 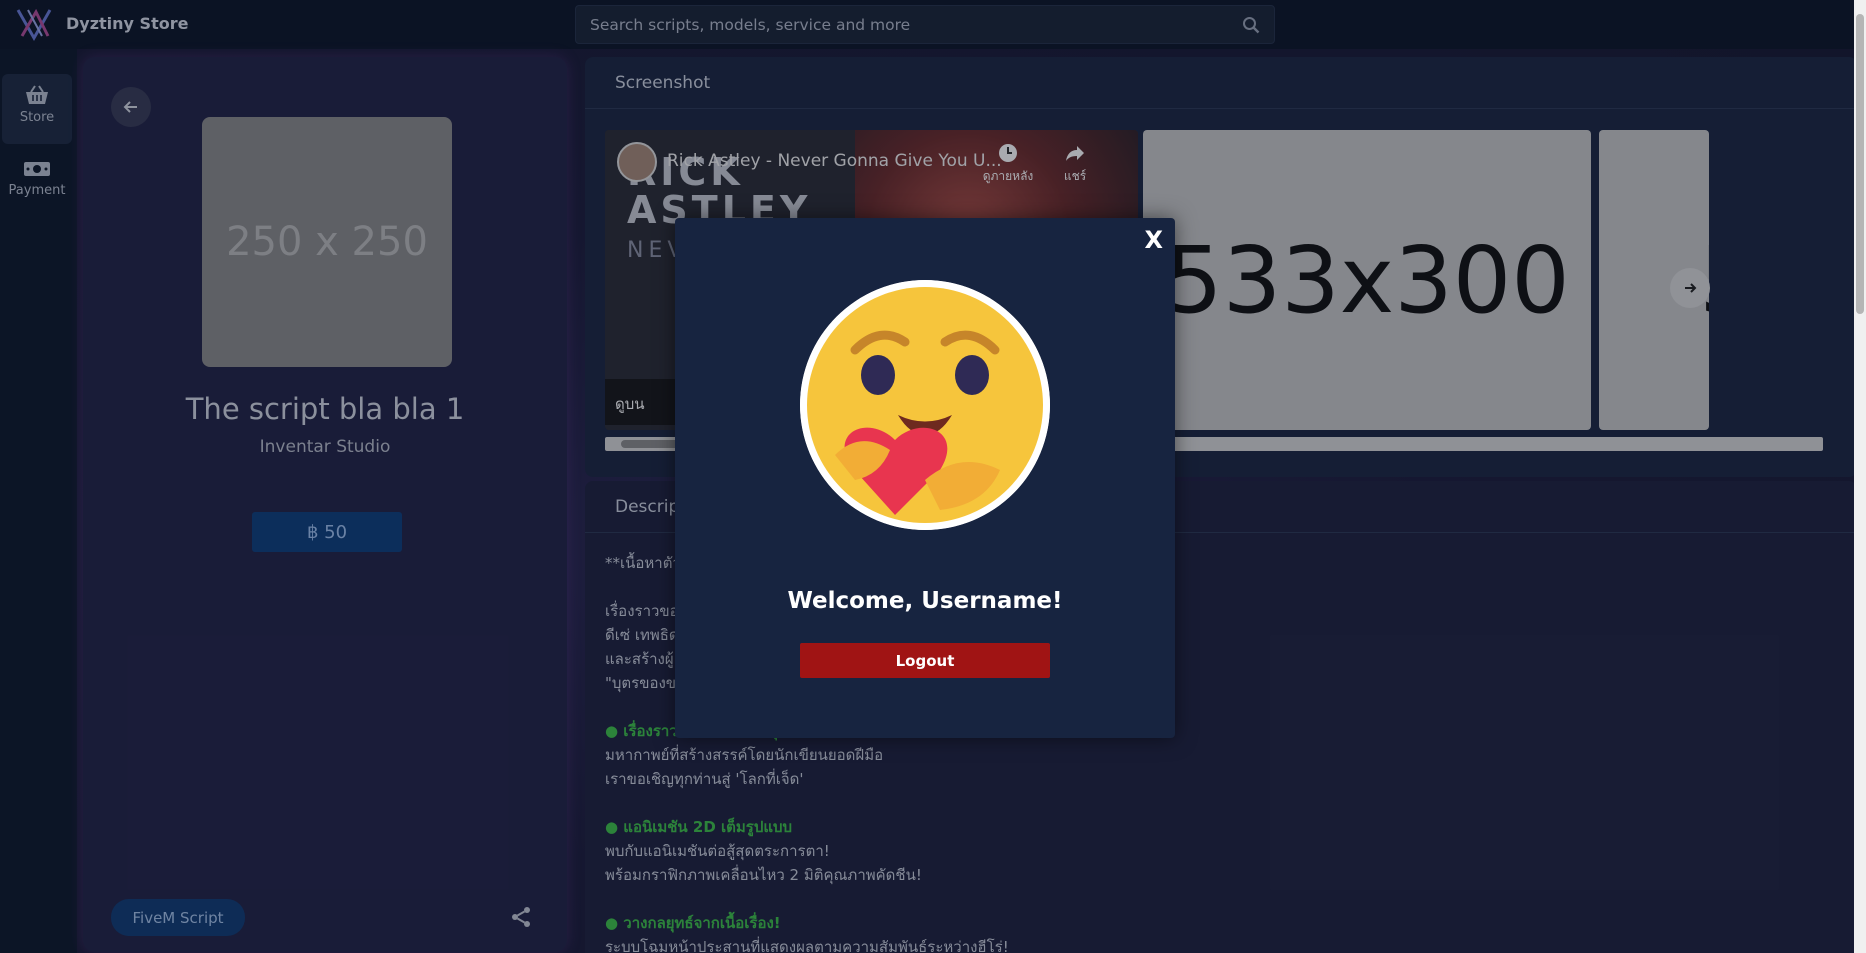 What do you see at coordinates (925, 405) in the screenshot?
I see `care-emoji-icon` at bounding box center [925, 405].